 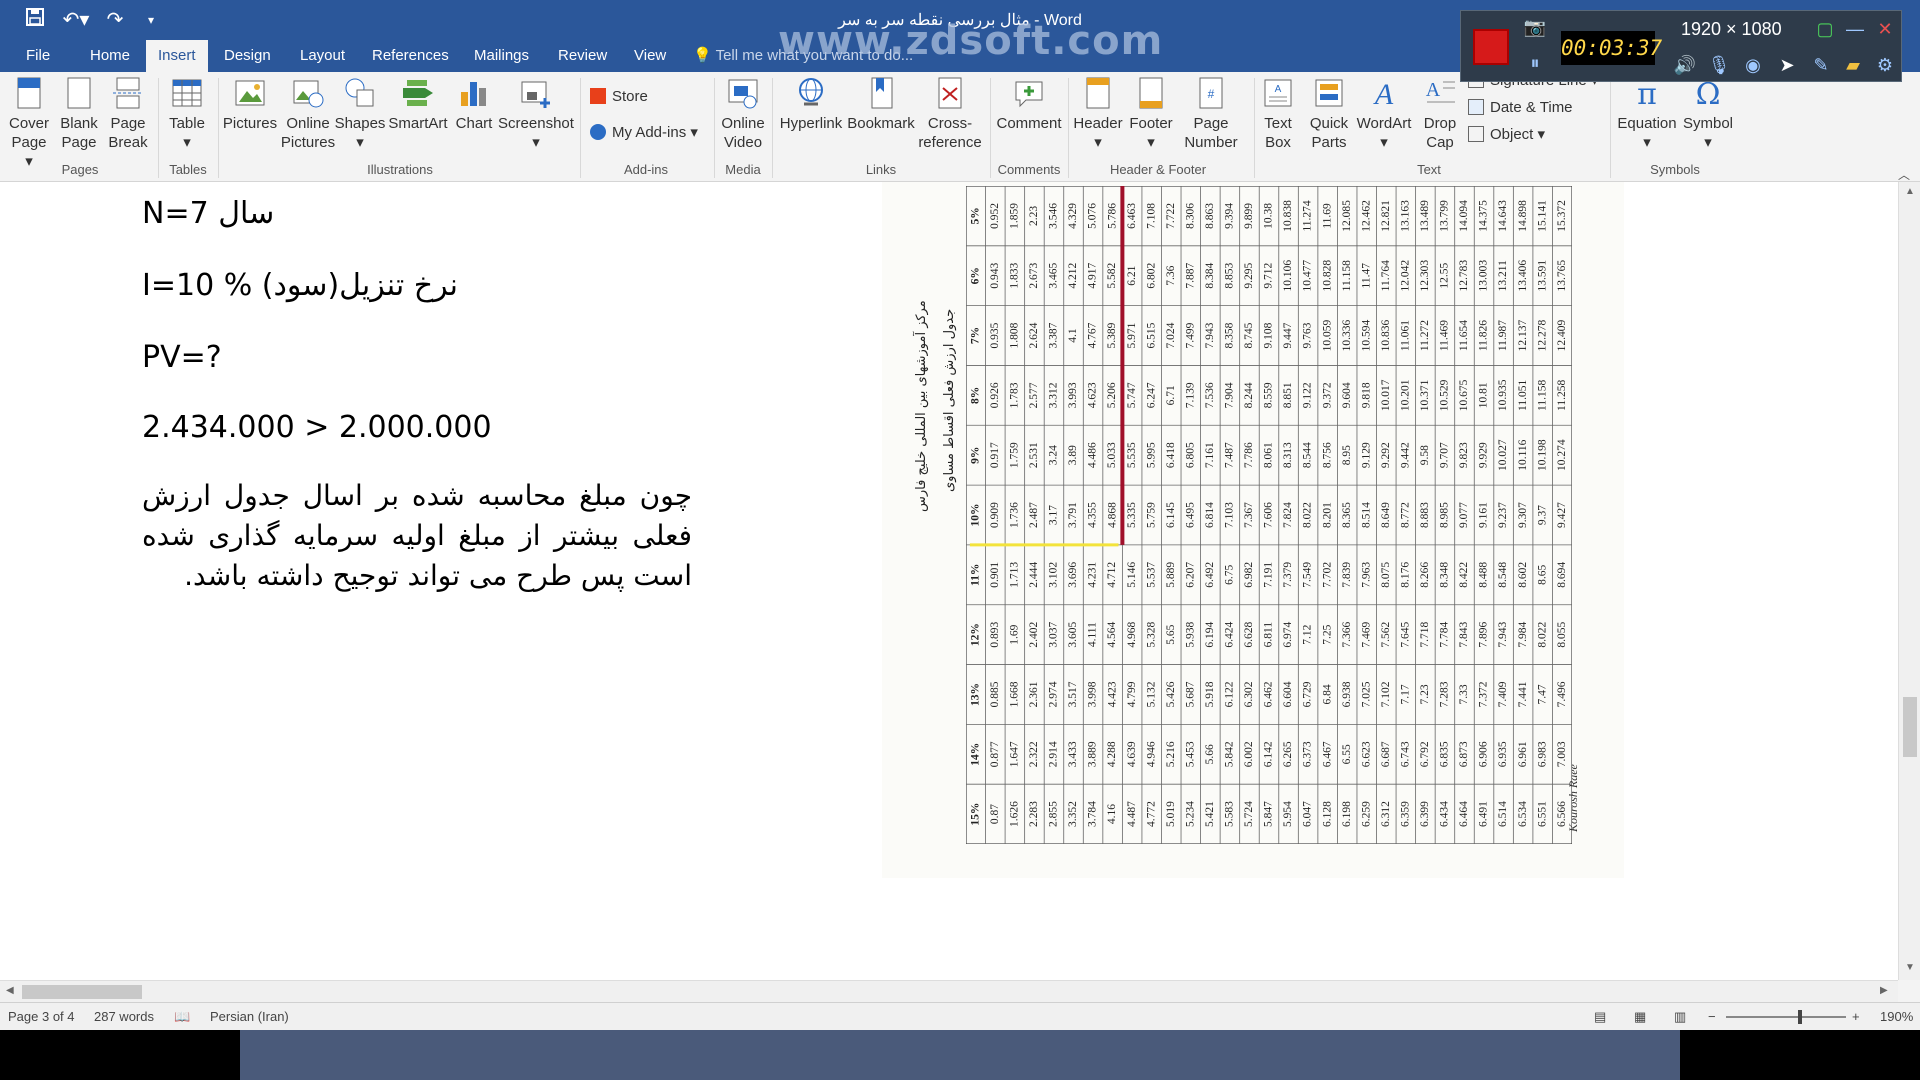 What do you see at coordinates (1151, 694) in the screenshot?
I see `table-cell: 5.132` at bounding box center [1151, 694].